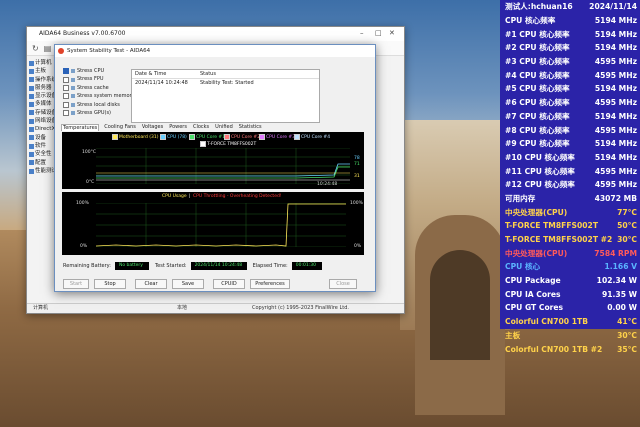  What do you see at coordinates (358, 246) in the screenshot?
I see `usage-axis-bottom-right: 0%` at bounding box center [358, 246].